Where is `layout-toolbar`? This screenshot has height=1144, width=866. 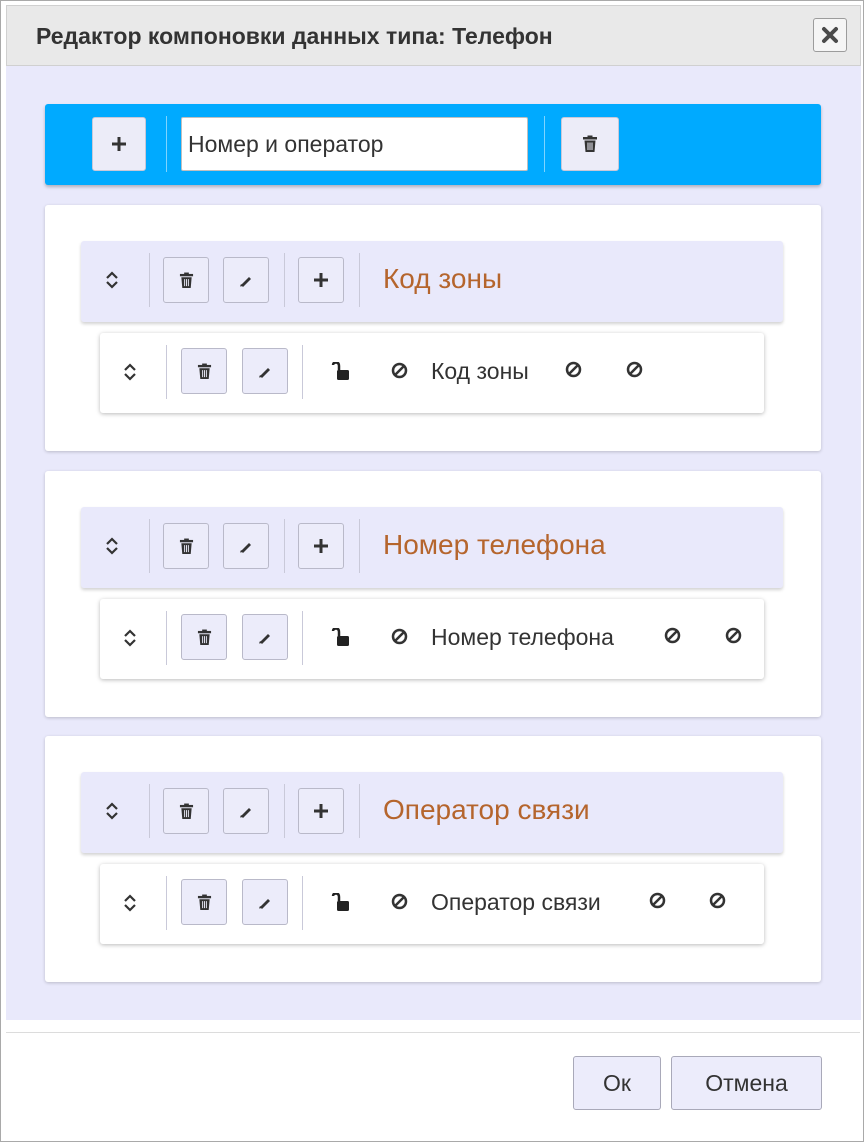
layout-toolbar is located at coordinates (433, 144).